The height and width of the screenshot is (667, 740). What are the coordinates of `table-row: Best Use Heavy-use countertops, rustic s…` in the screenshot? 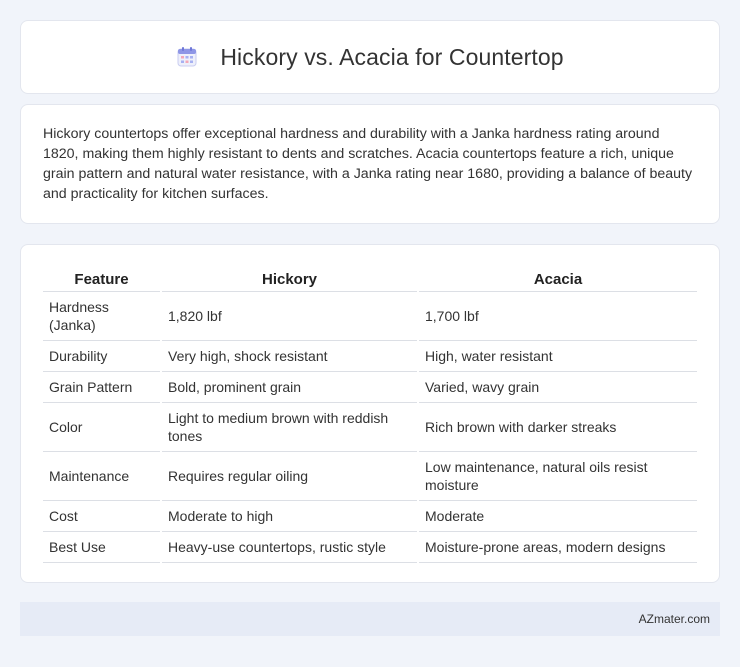 It's located at (370, 547).